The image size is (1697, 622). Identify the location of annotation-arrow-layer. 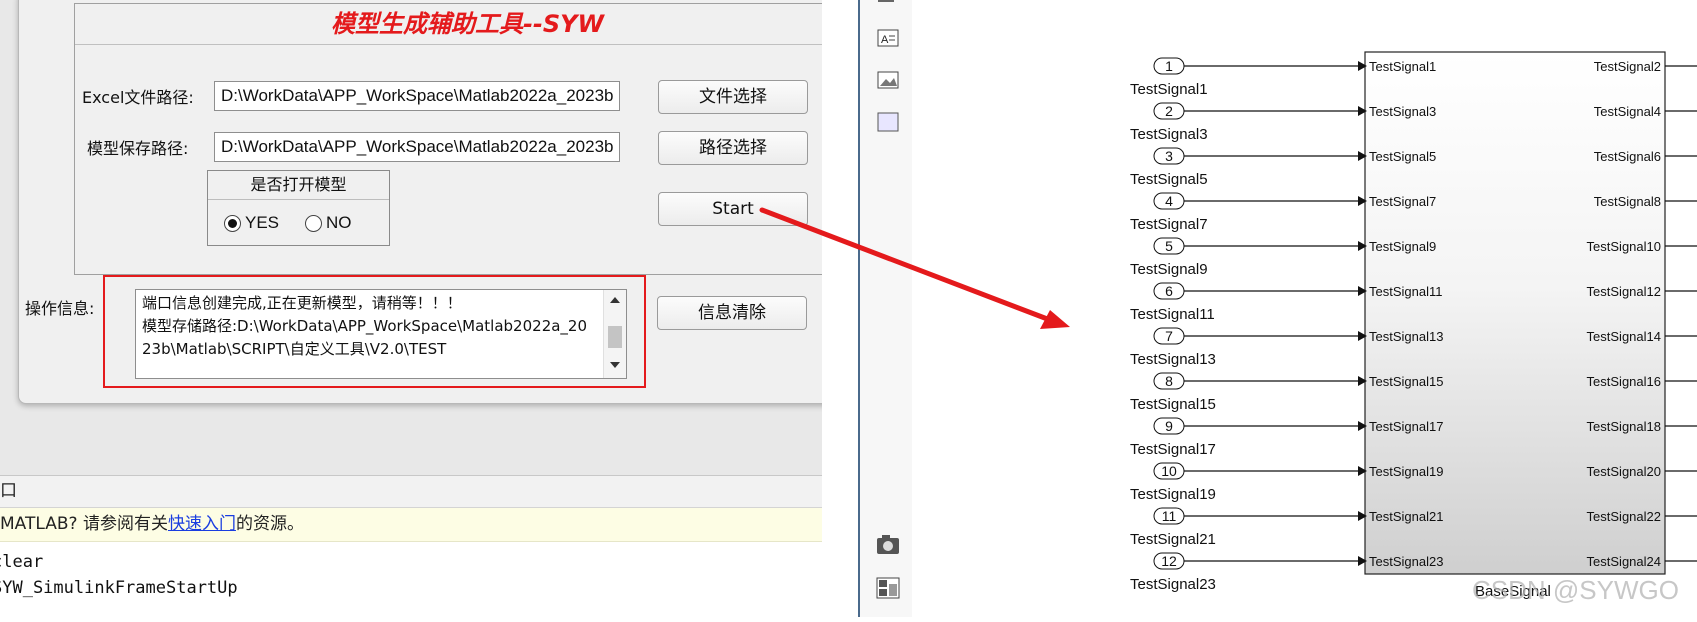
(914, 268).